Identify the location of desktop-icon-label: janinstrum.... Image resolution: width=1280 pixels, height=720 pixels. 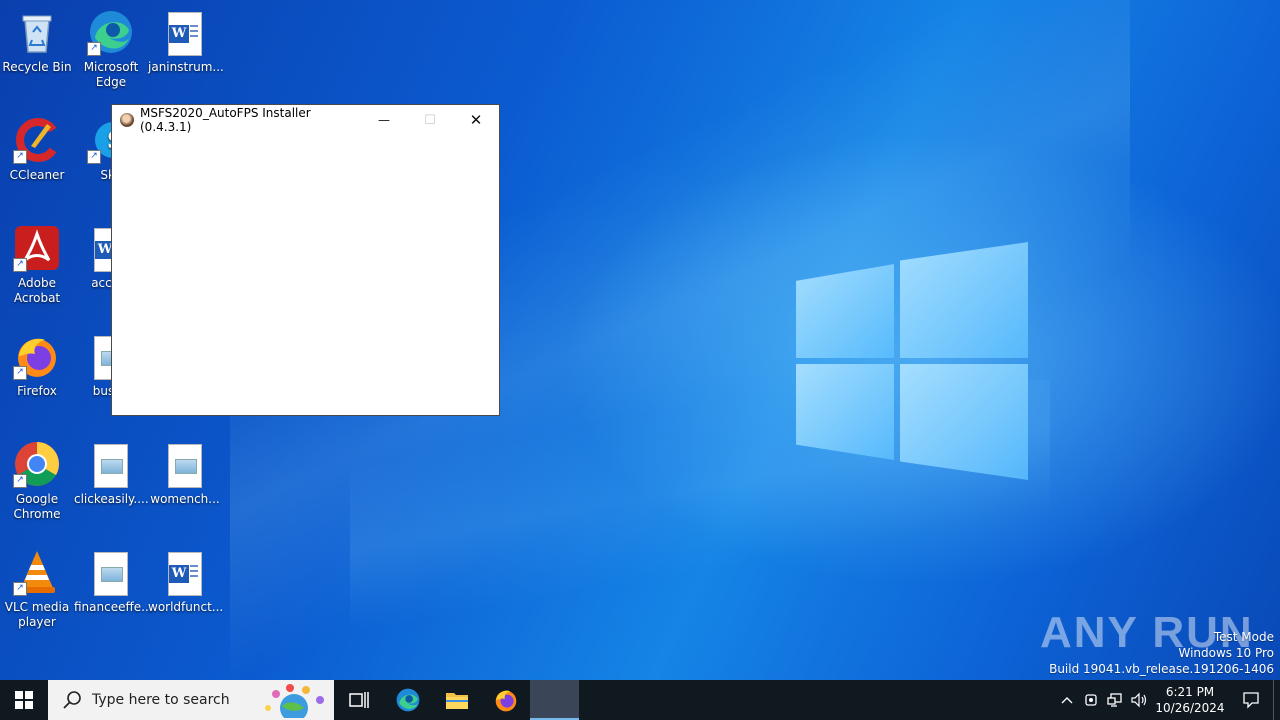
(186, 67).